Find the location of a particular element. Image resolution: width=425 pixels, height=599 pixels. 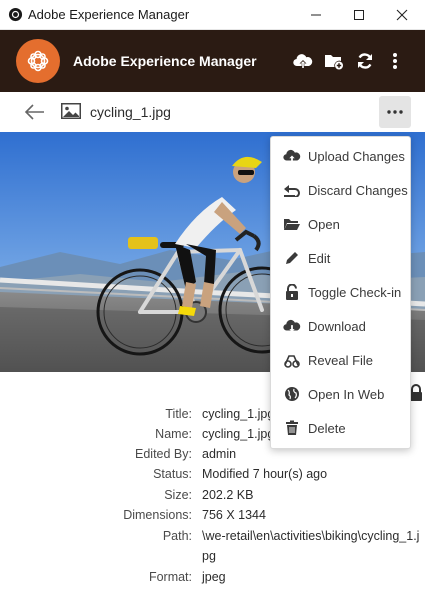

menu-item-reveal-file: Reveal File is located at coordinates (340, 360).